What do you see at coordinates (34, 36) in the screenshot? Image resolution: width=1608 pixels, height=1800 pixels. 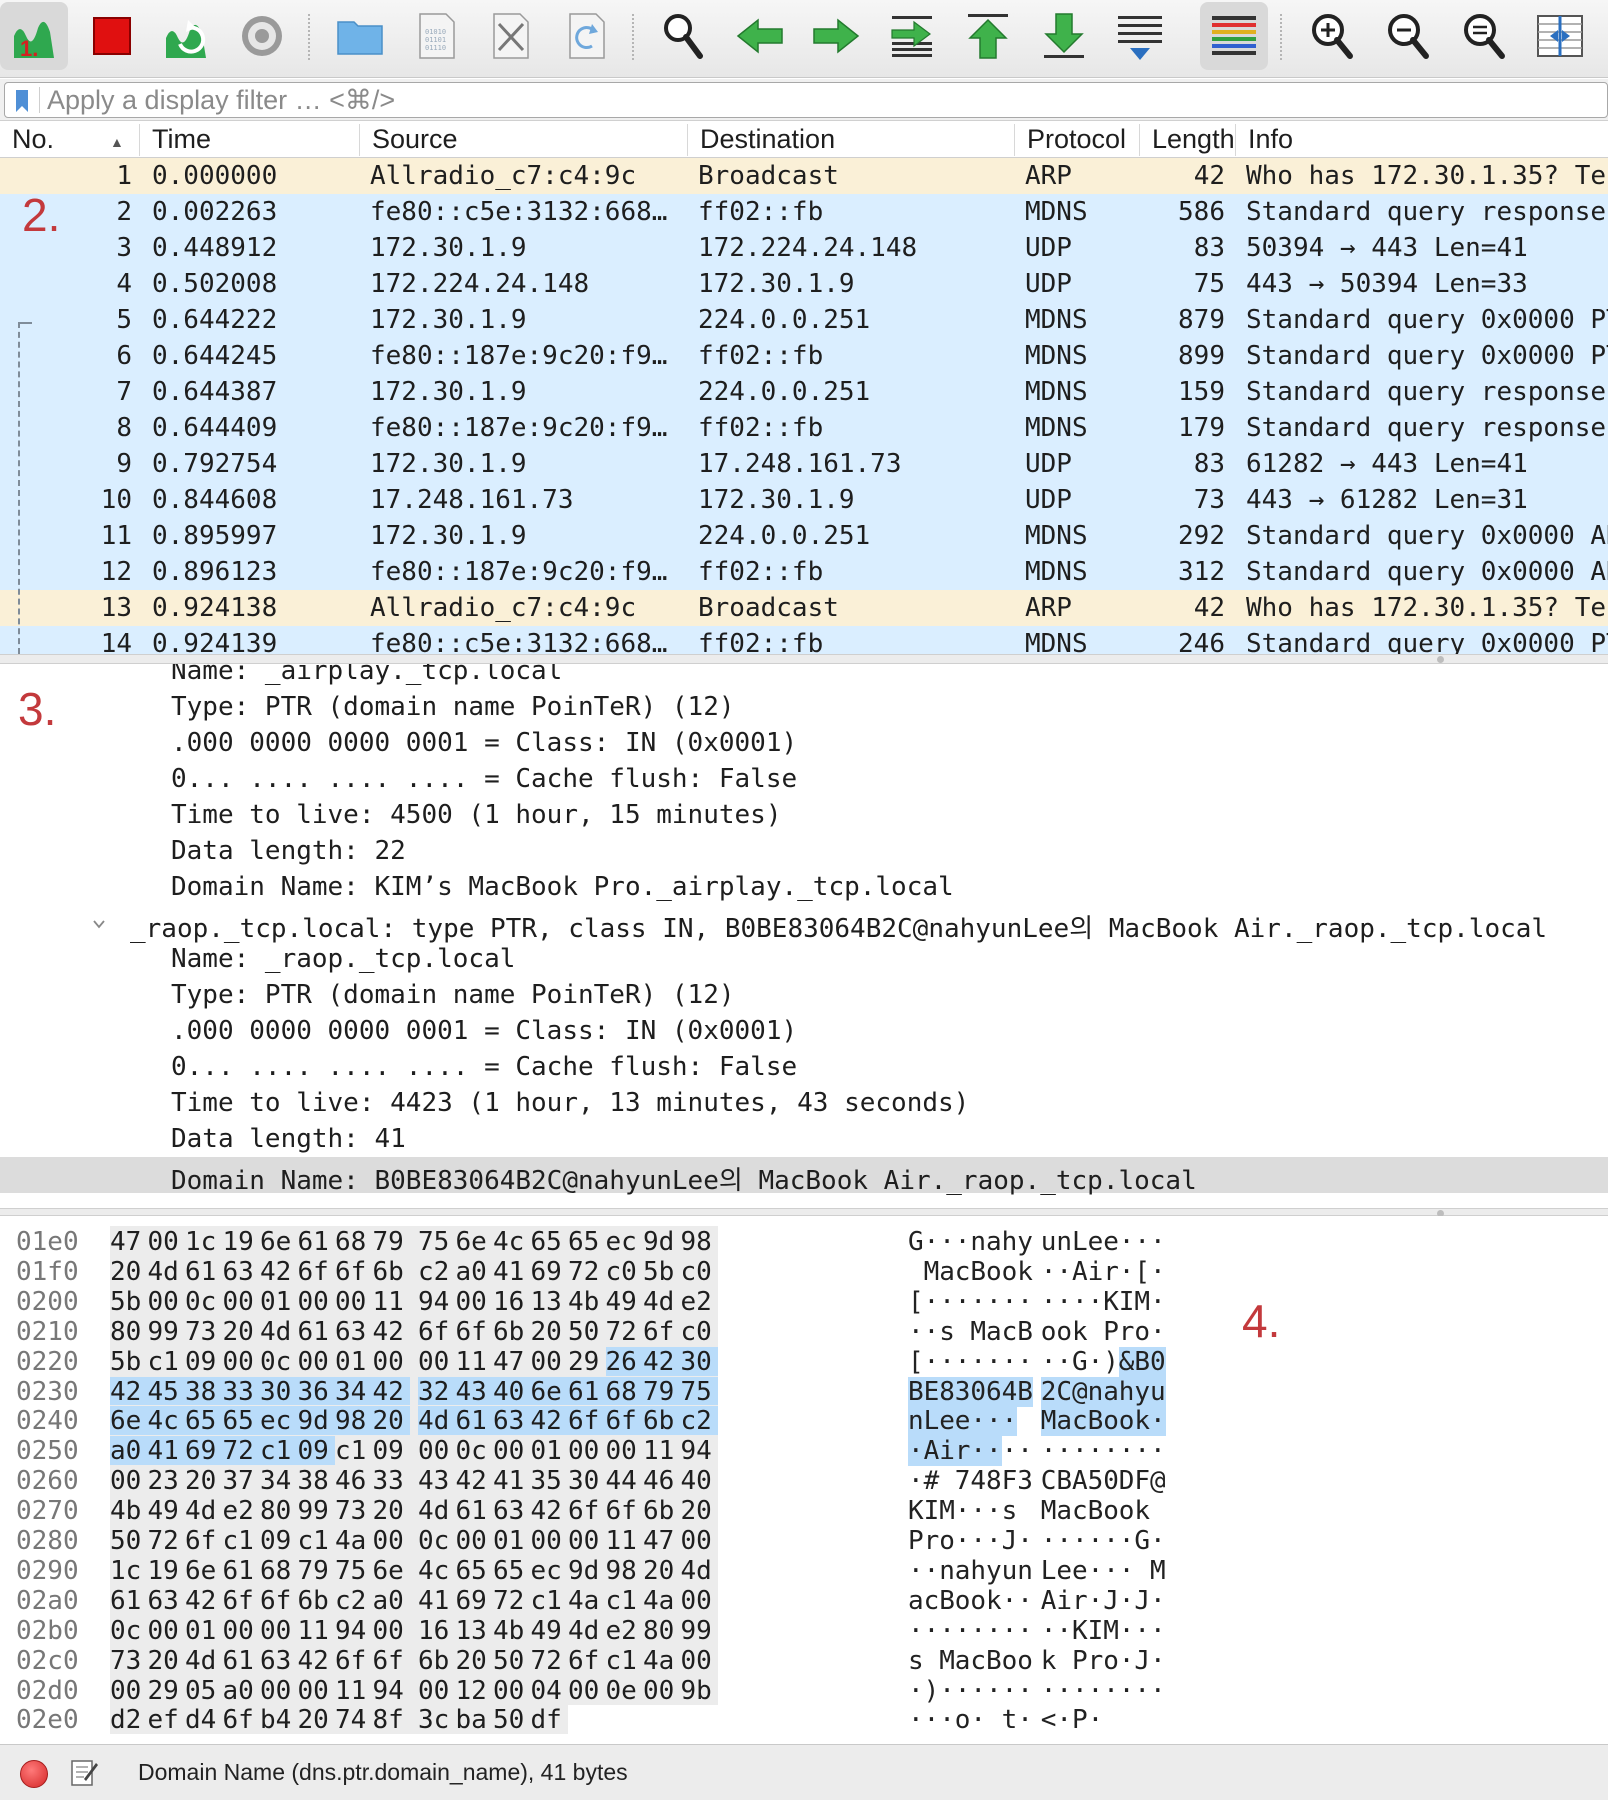 I see `start-capture-button: 1.` at bounding box center [34, 36].